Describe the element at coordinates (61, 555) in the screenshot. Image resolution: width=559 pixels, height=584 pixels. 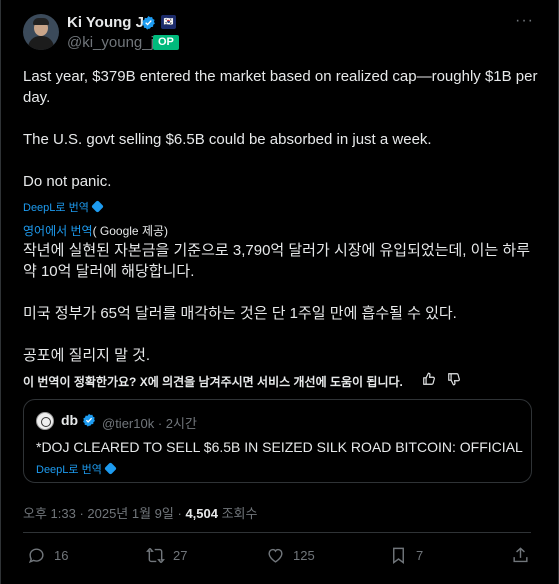
I see `reply-count: 16` at that location.